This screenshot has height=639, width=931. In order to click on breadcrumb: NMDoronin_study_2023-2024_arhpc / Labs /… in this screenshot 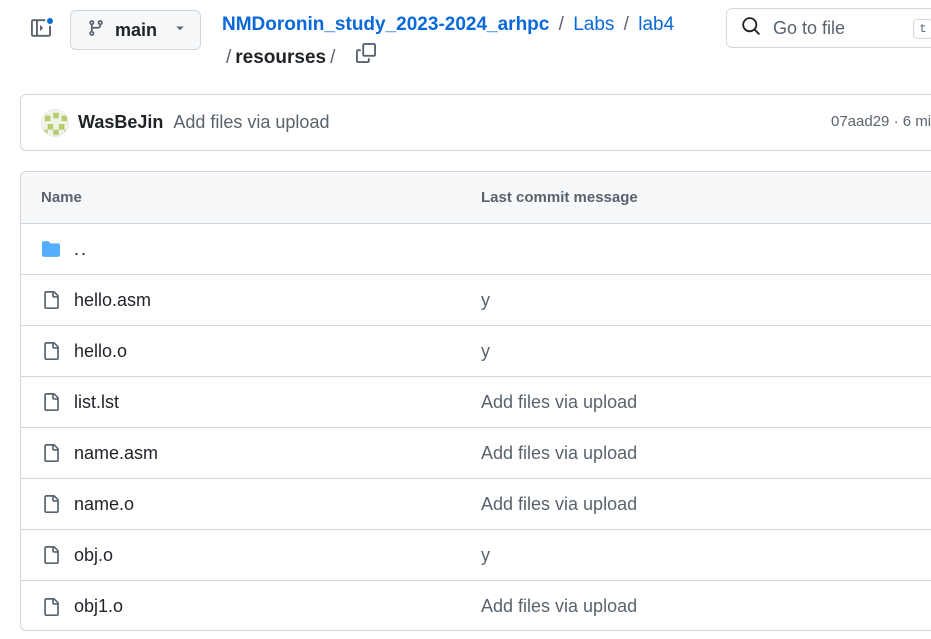, I will do `click(462, 25)`.